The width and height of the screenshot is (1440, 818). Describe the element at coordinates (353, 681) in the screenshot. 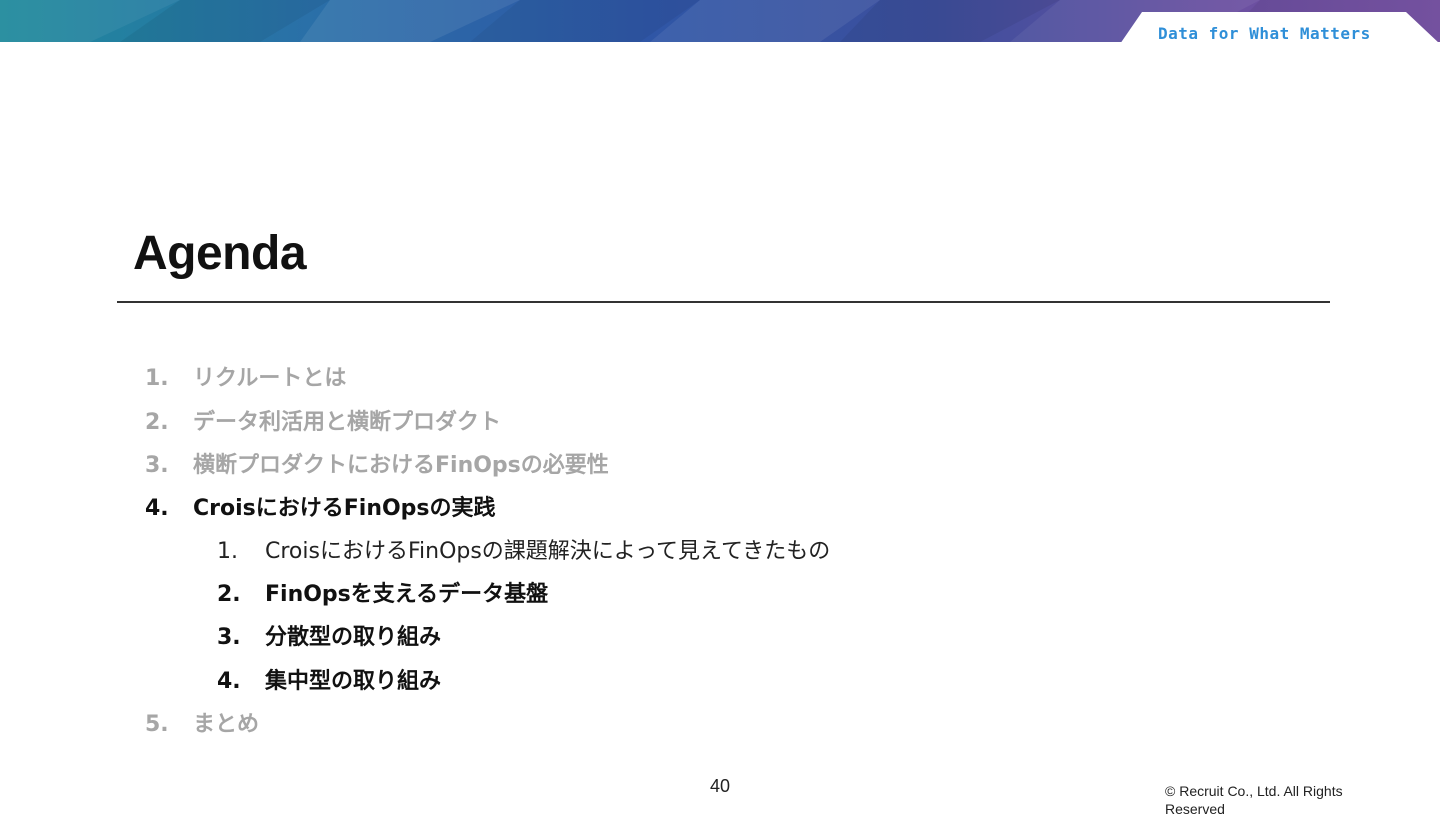

I see `agenda-subitem-label: 集中型の取り組み` at that location.